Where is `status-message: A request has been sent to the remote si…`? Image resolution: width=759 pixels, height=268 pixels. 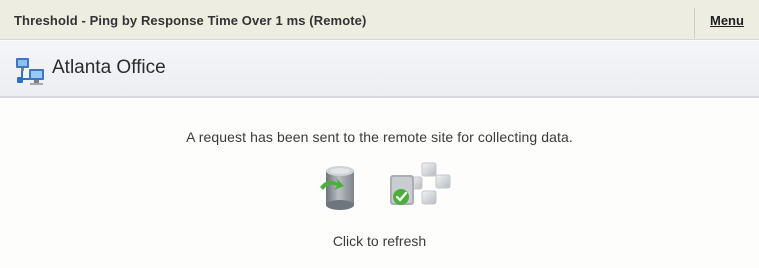
status-message: A request has been sent to the remote si… is located at coordinates (379, 137).